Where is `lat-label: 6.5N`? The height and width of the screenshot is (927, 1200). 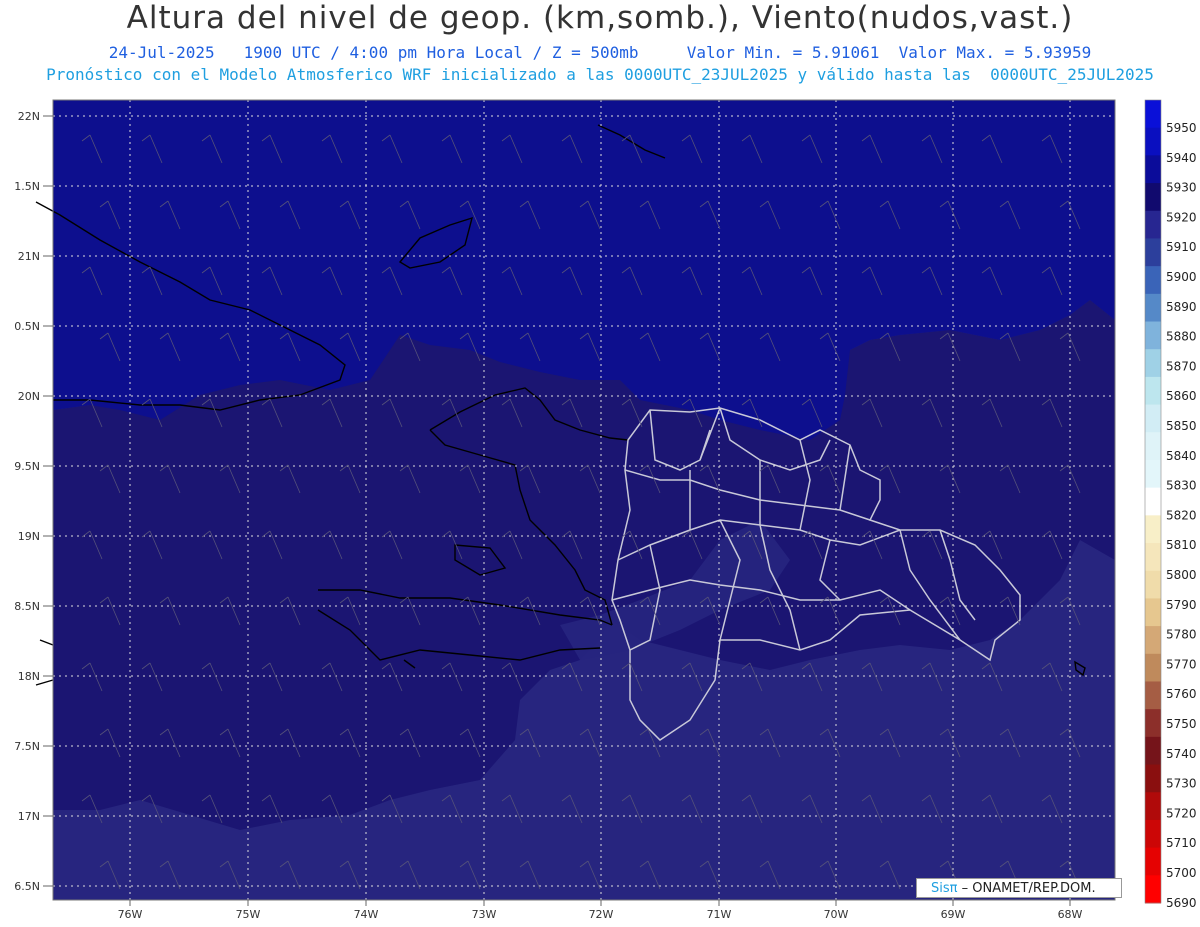 lat-label: 6.5N is located at coordinates (27, 886).